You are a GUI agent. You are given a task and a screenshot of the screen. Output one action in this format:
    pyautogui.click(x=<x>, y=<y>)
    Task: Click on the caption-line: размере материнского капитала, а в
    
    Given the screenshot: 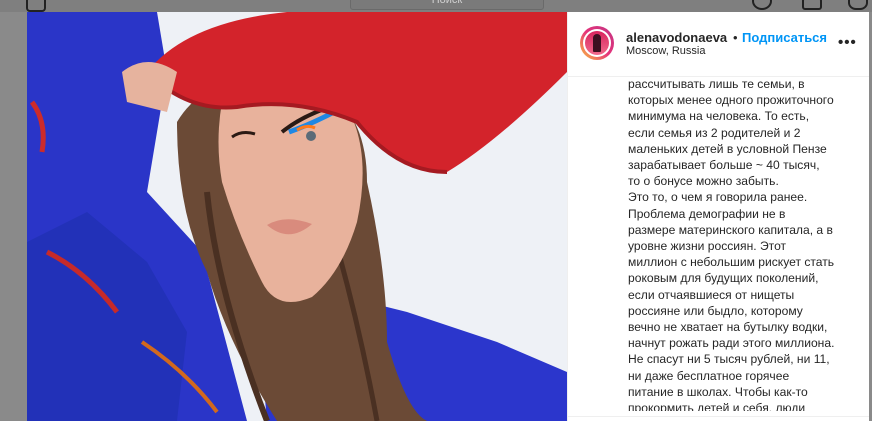 What is the action you would take?
    pyautogui.click(x=730, y=229)
    